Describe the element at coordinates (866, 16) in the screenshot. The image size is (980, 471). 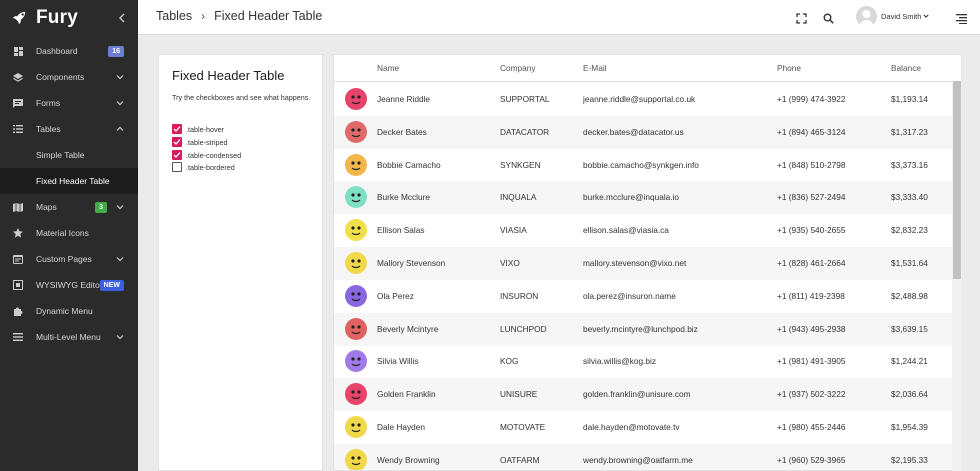
I see `avatar` at that location.